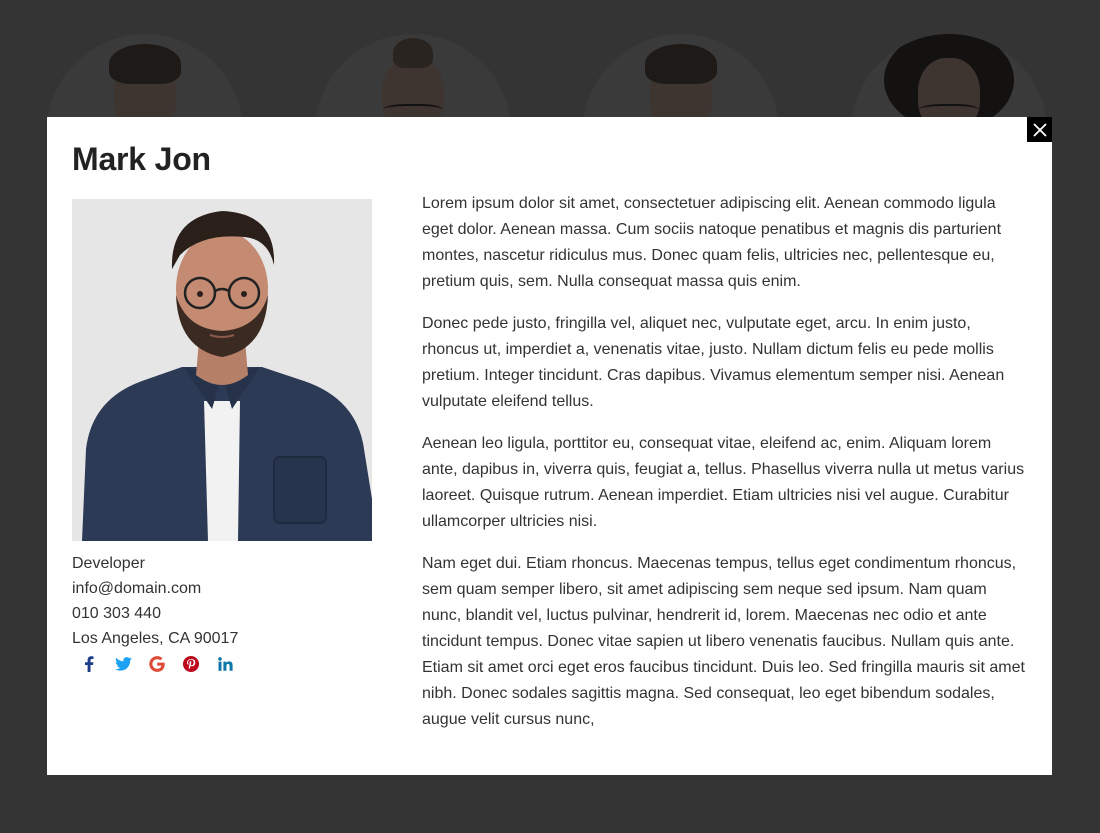 The height and width of the screenshot is (833, 1100). I want to click on google-link, so click(157, 664).